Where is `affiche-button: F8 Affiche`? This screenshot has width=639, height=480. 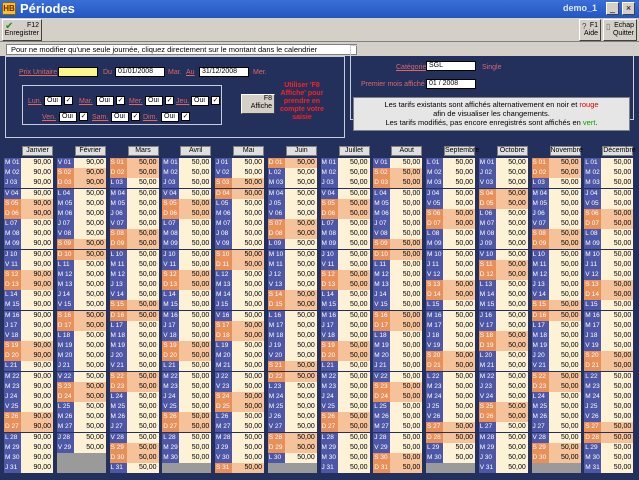 affiche-button: F8 Affiche is located at coordinates (258, 104).